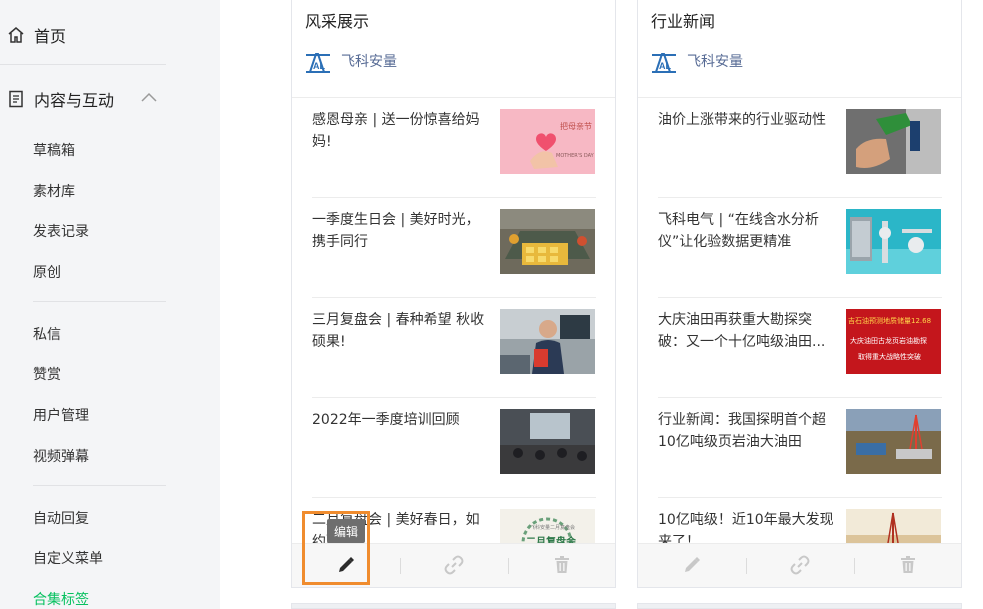  I want to click on article-title: 行业新闻：我国探明首个超10亿吨级页岩油大油田, so click(742, 431).